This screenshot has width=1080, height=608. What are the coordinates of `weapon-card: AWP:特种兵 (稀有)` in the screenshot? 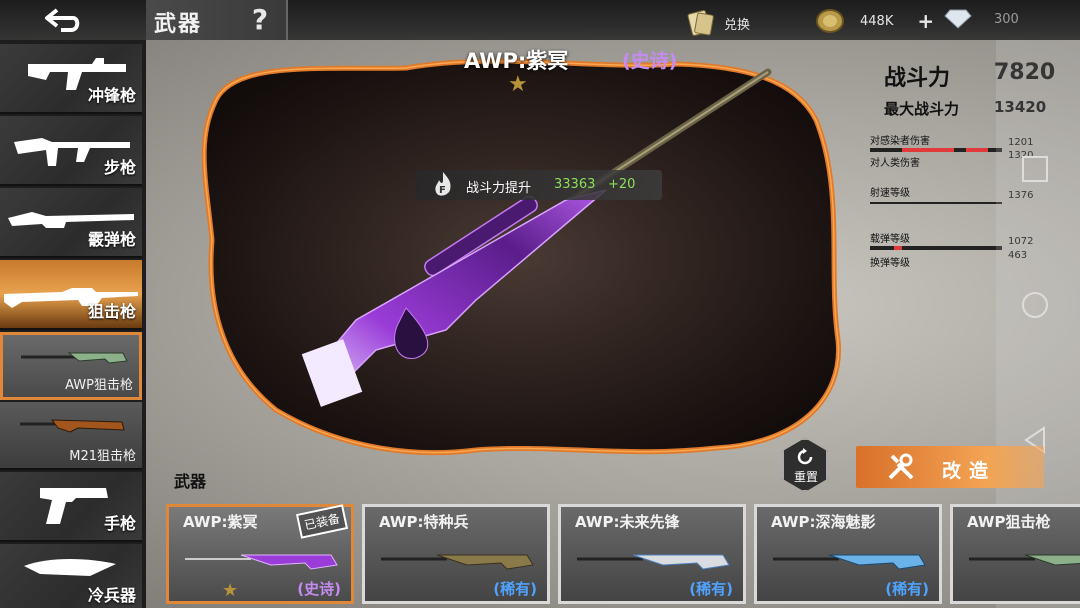 It's located at (456, 554).